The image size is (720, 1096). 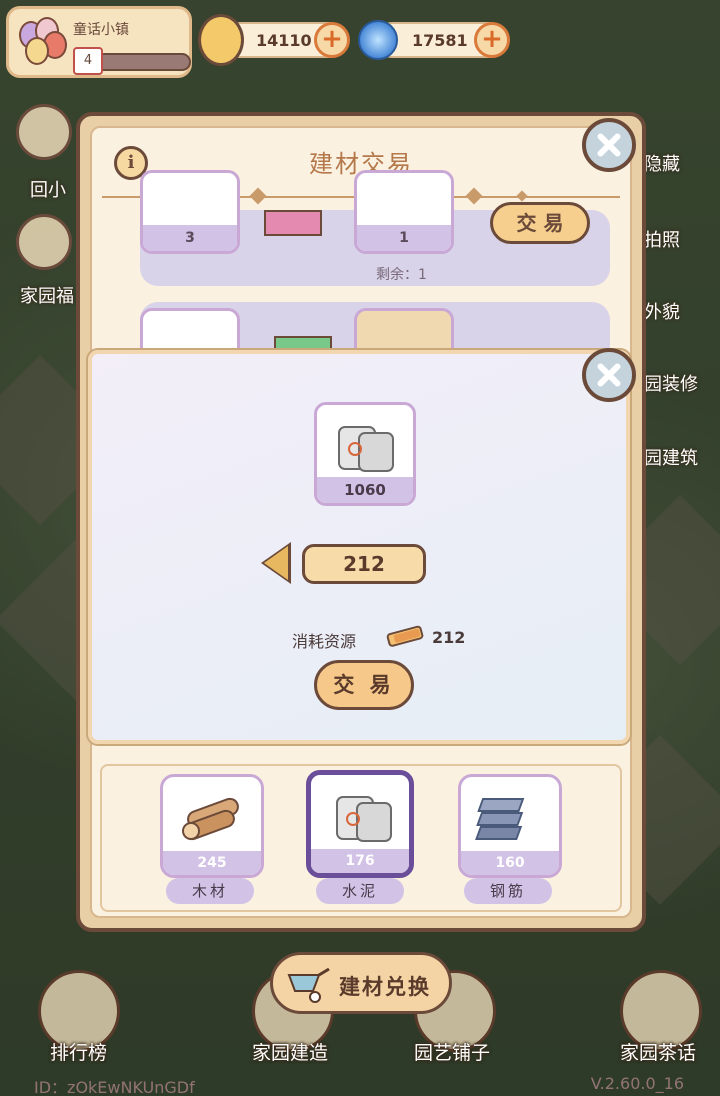 What do you see at coordinates (404, 238) in the screenshot?
I see `get-count: 1` at bounding box center [404, 238].